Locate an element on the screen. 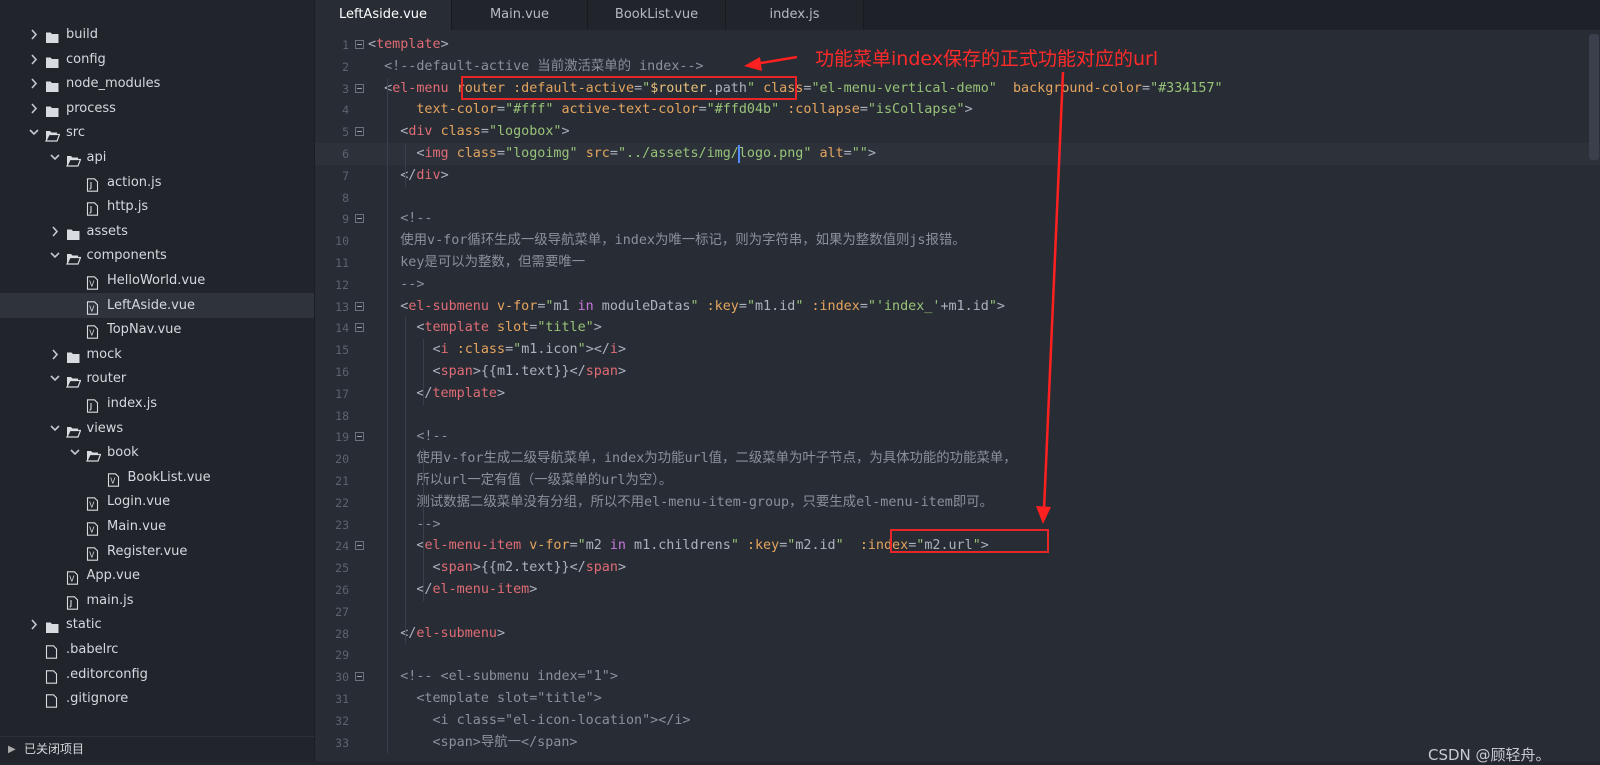 This screenshot has width=1600, height=765. code-text: </template> is located at coordinates (436, 394).